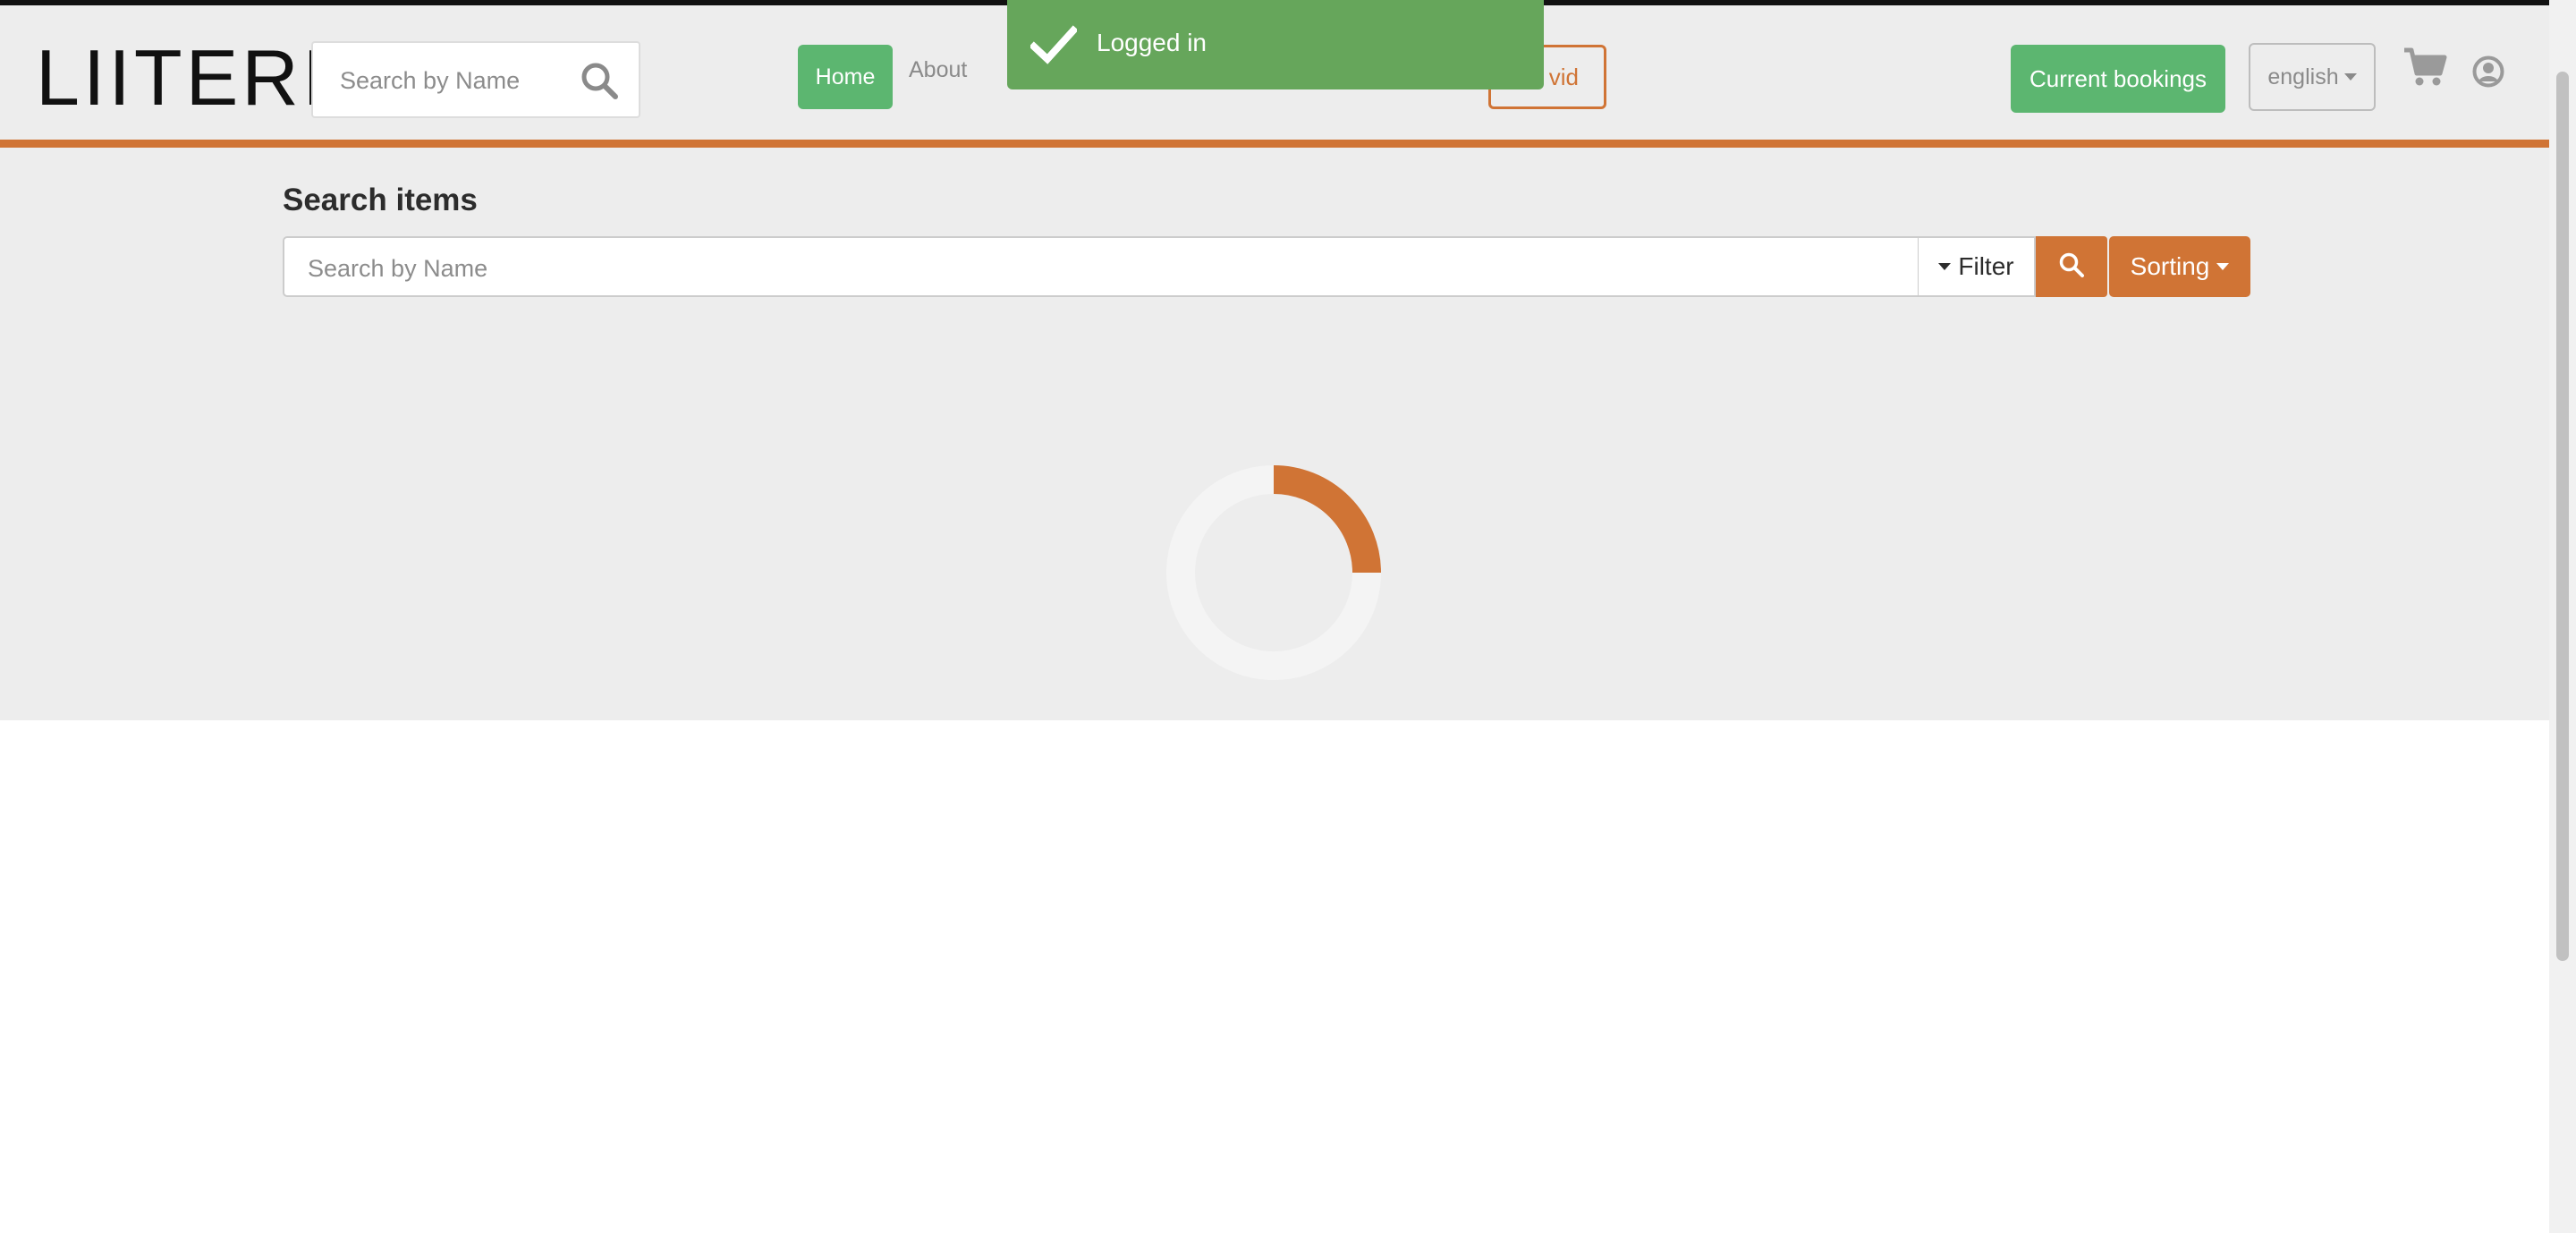 Image resolution: width=2576 pixels, height=1233 pixels. Describe the element at coordinates (181, 77) in the screenshot. I see `logo: LIITERI` at that location.